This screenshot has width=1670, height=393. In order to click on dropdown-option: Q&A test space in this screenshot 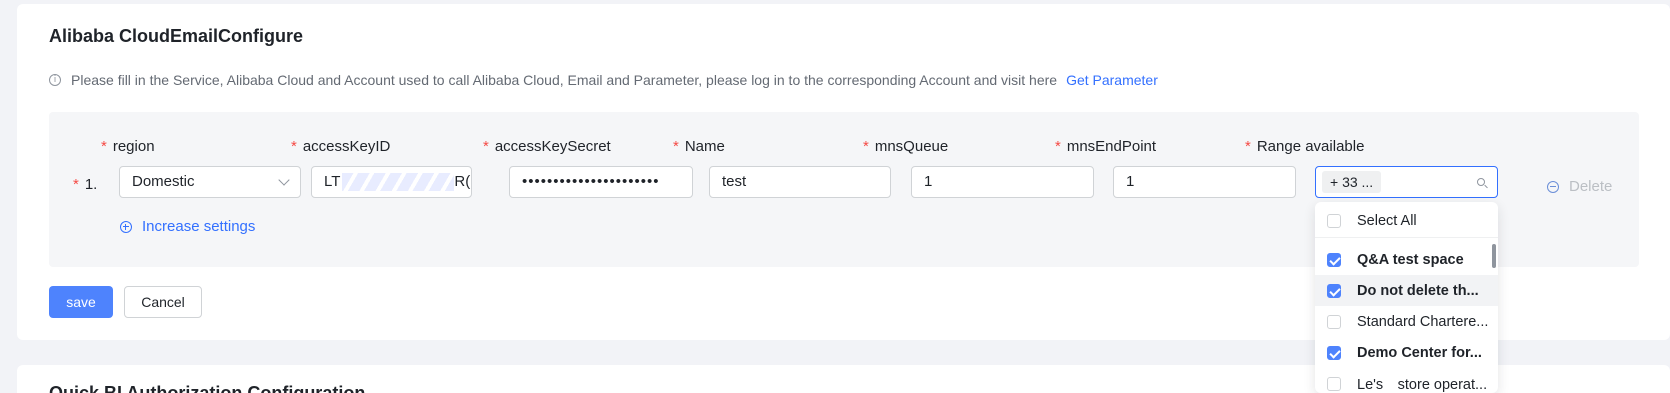, I will do `click(1406, 259)`.